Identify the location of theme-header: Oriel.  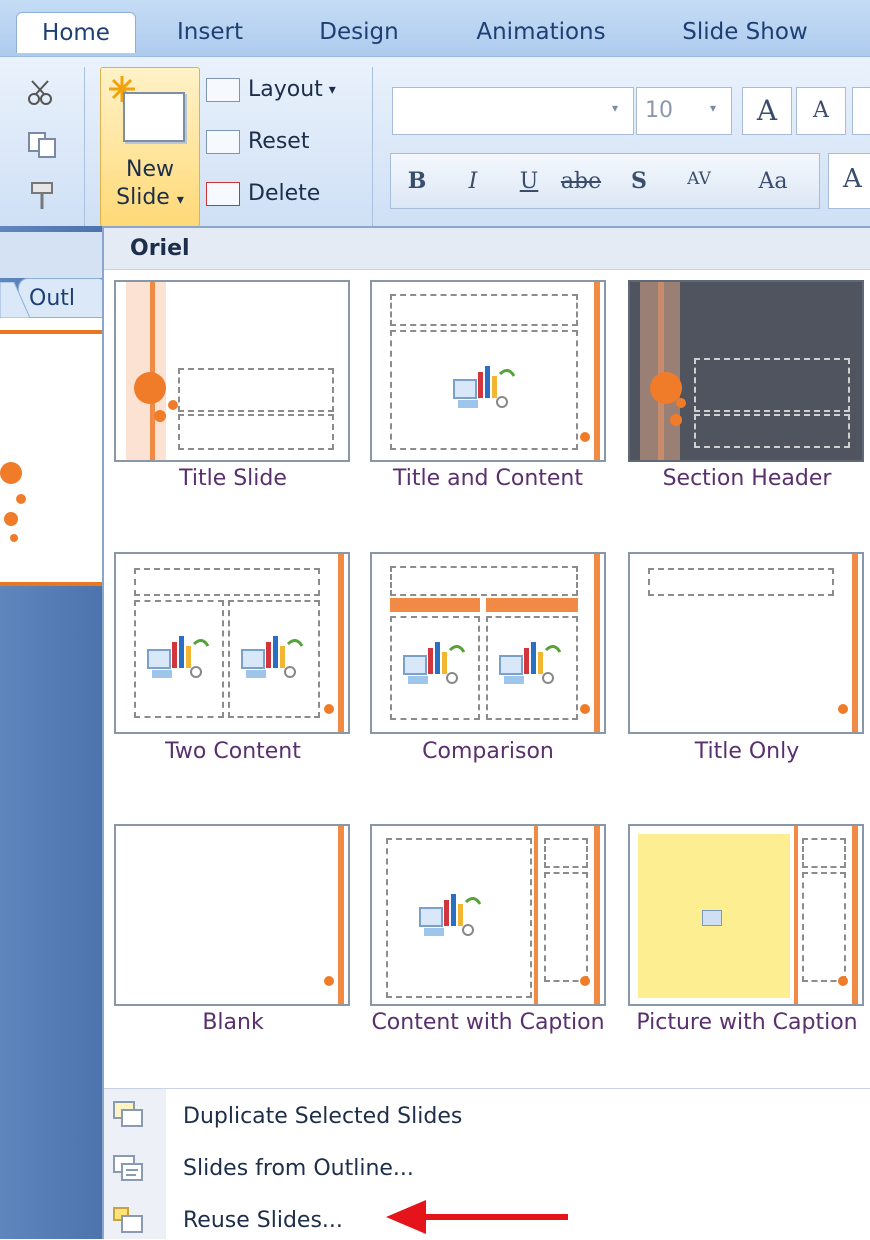
(487, 249).